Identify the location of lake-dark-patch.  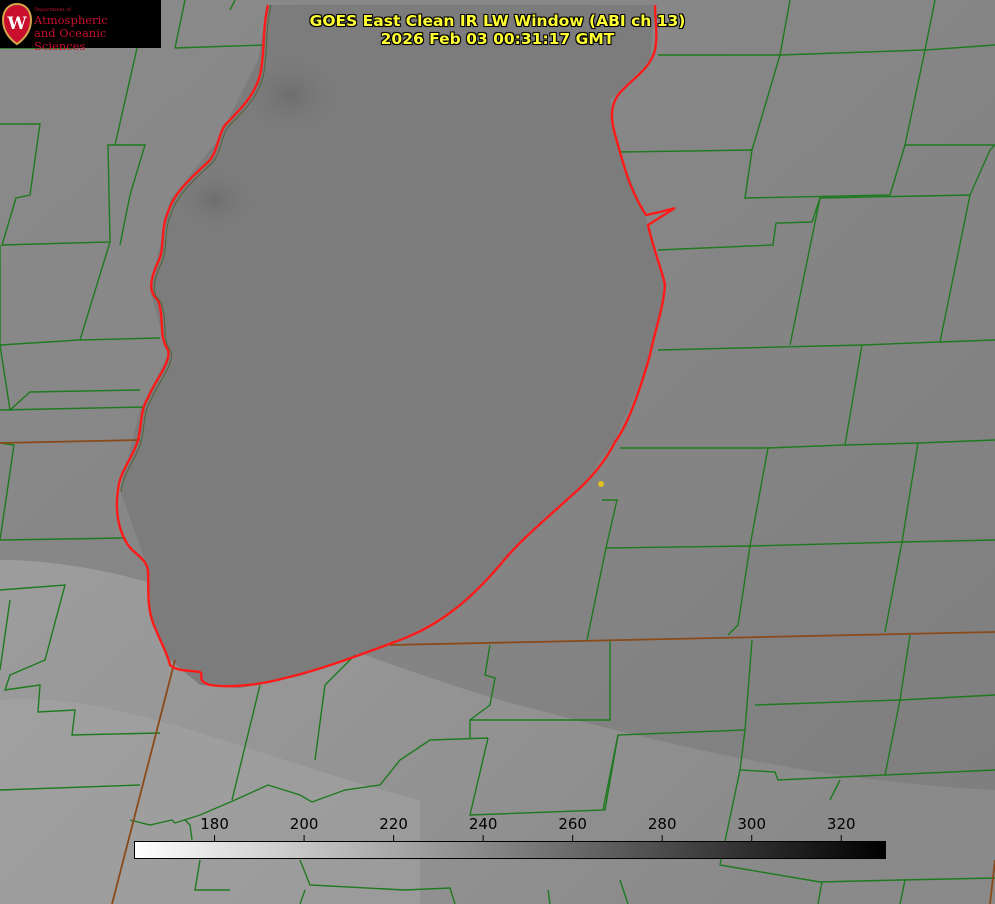
(215, 200).